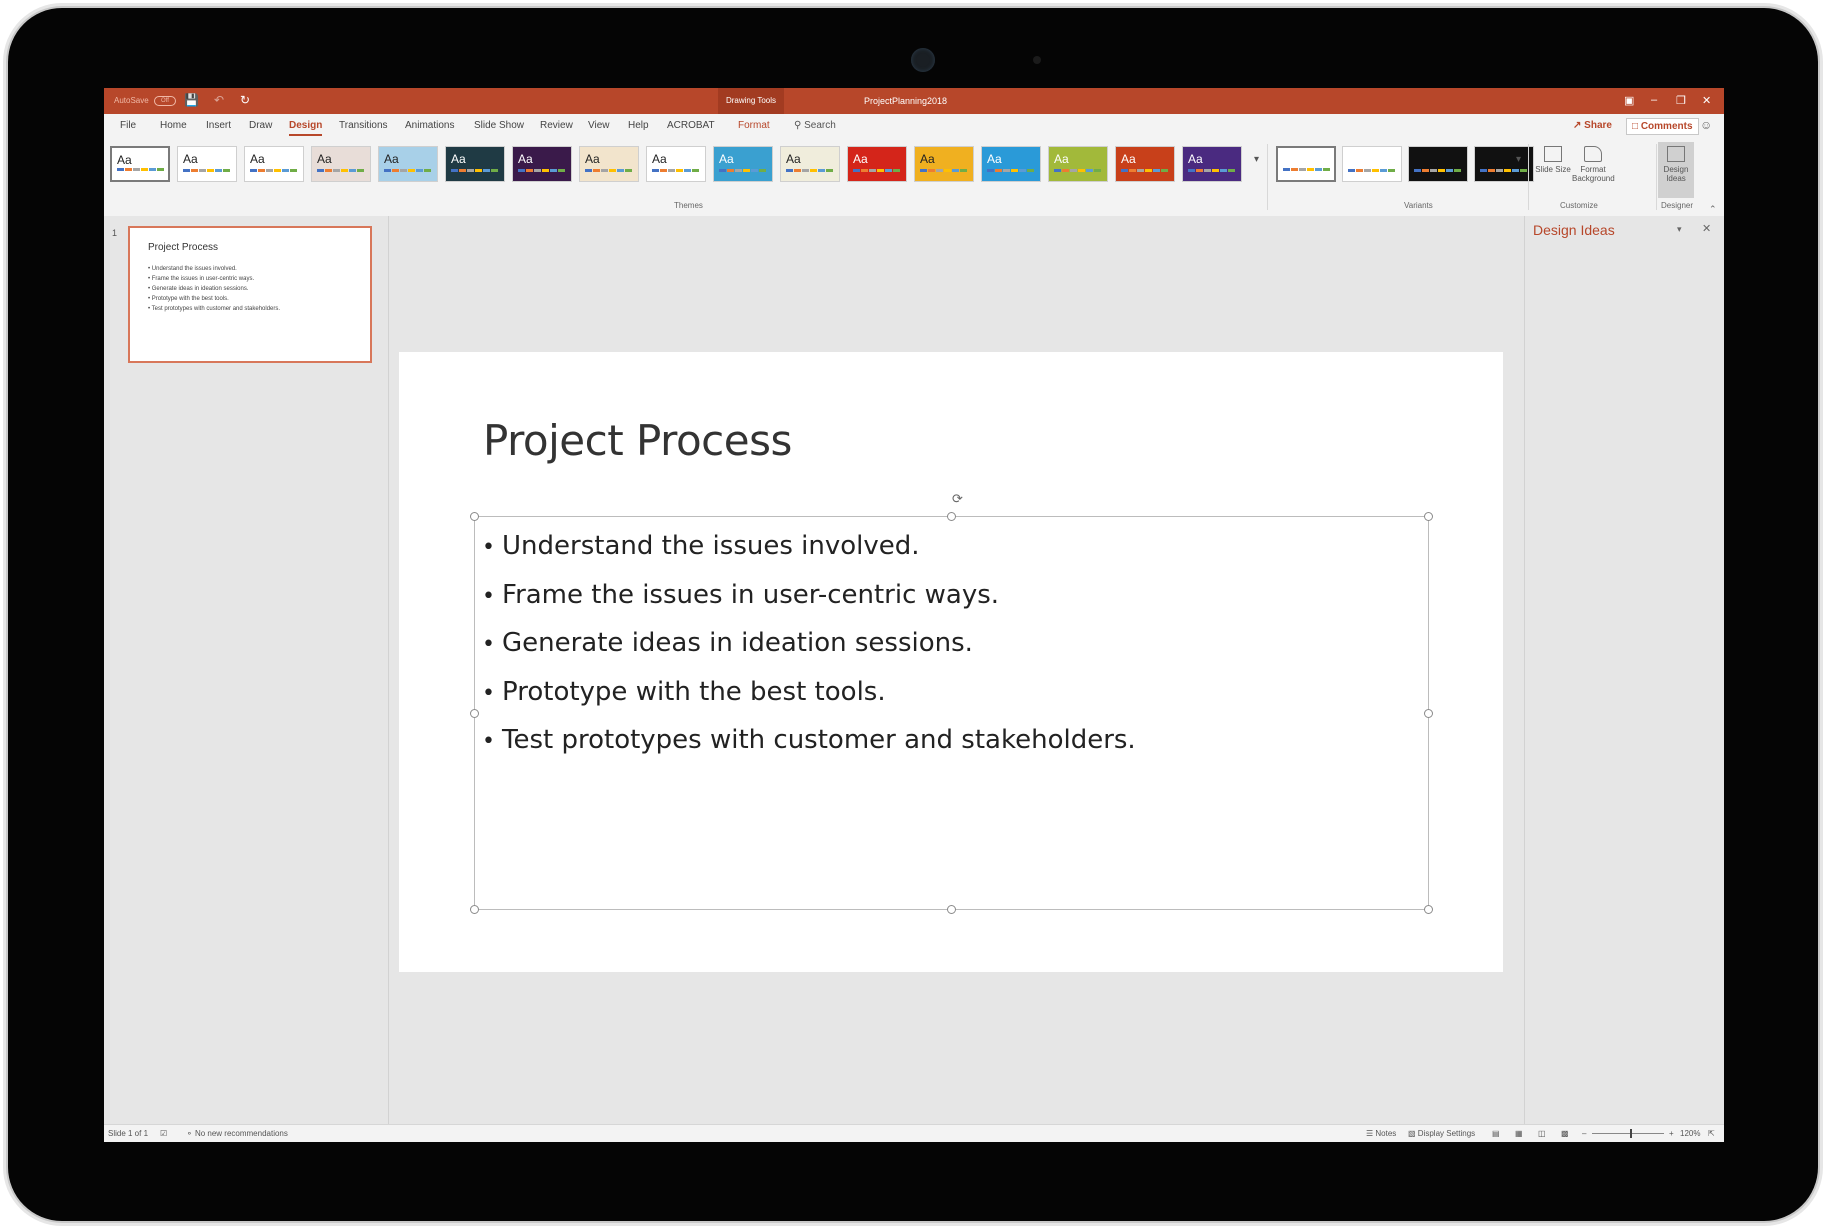  I want to click on themes-more-icon: ▾, so click(1256, 159).